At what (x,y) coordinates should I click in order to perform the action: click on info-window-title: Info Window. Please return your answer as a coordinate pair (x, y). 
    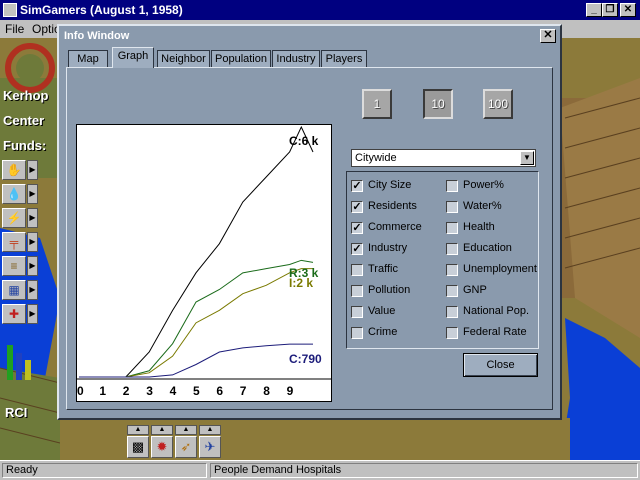
    Looking at the image, I should click on (97, 36).